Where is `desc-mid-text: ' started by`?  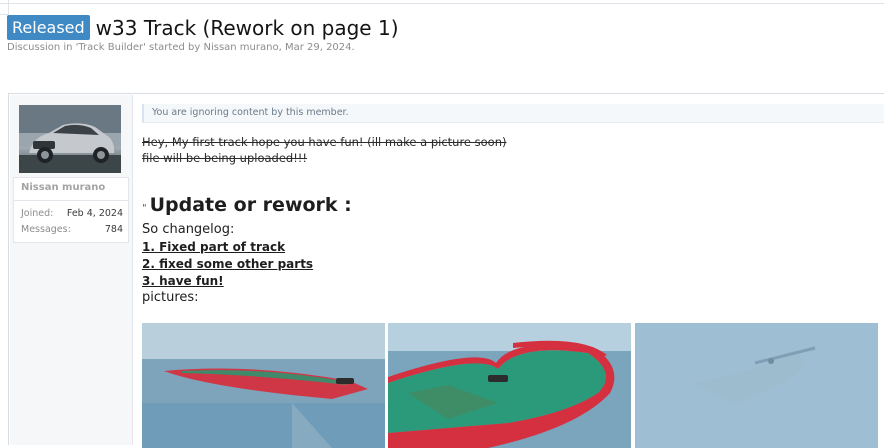
desc-mid-text: ' started by is located at coordinates (173, 47).